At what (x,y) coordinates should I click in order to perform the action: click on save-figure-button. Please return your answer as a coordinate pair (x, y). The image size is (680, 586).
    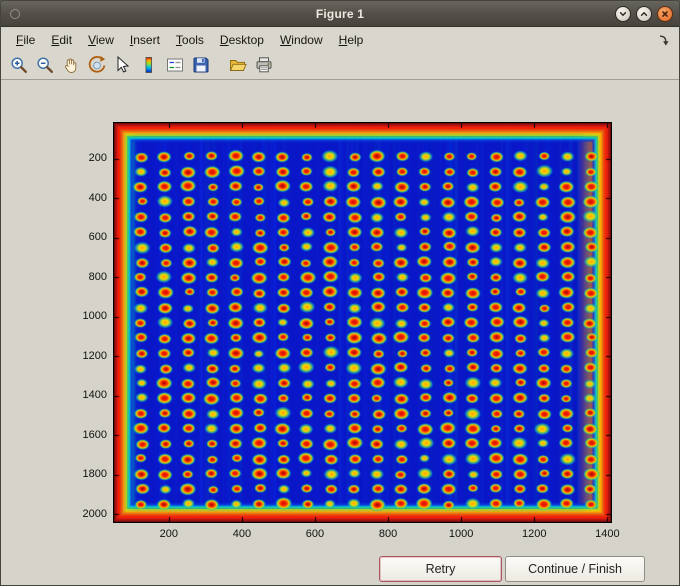
    Looking at the image, I should click on (201, 65).